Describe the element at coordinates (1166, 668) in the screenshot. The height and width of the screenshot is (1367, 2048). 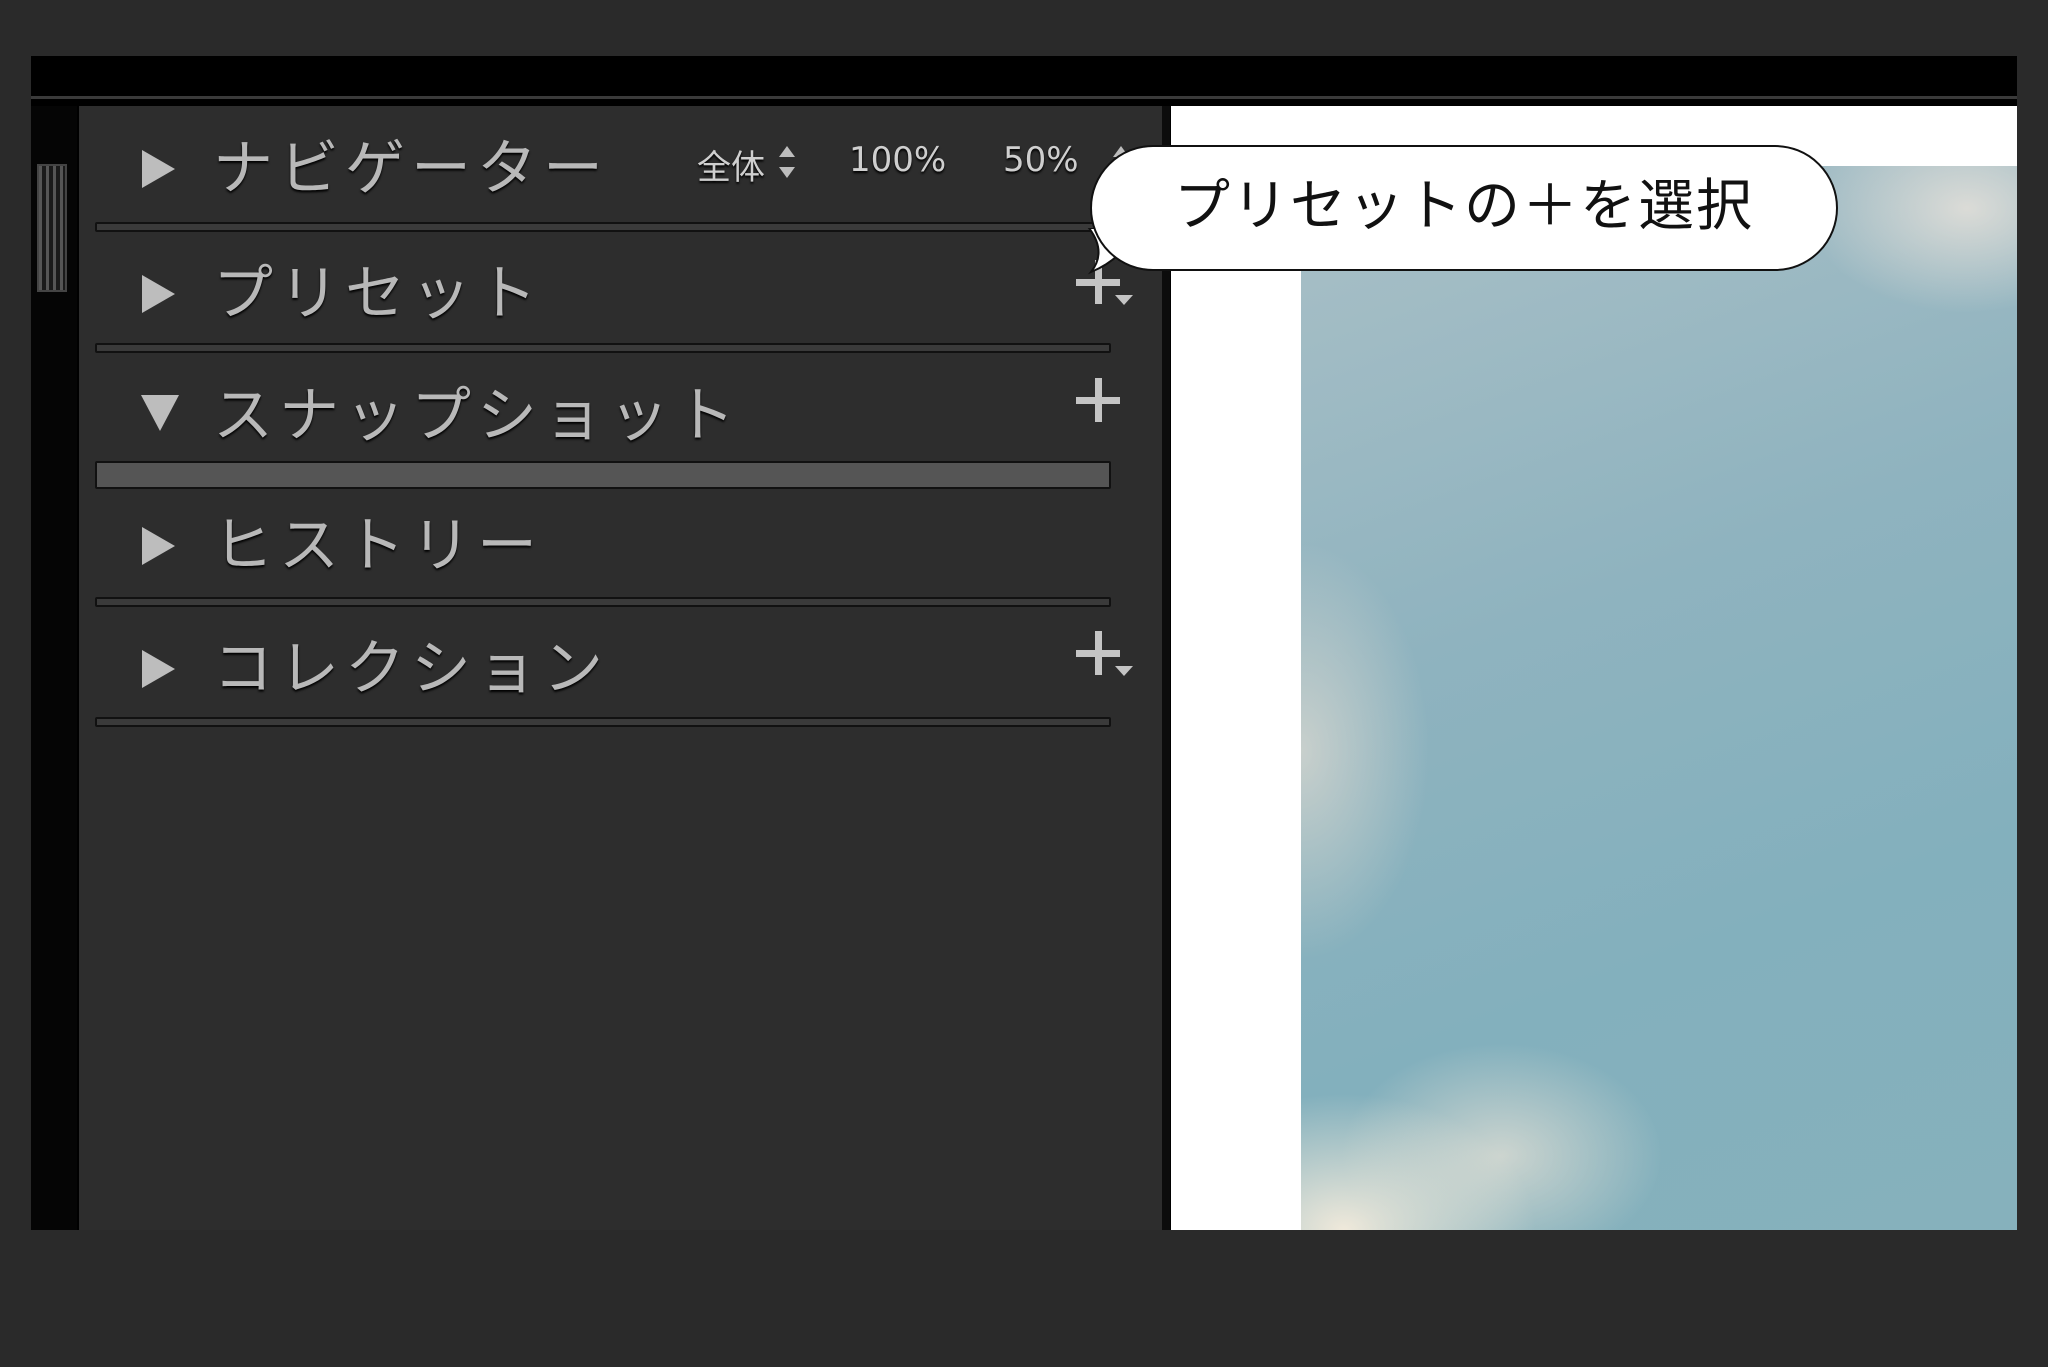
I see `panel-border` at that location.